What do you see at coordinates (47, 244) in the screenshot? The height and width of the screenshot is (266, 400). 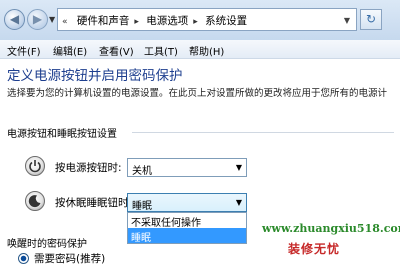 I see `section-title-password: 唤醒时的密码保护` at bounding box center [47, 244].